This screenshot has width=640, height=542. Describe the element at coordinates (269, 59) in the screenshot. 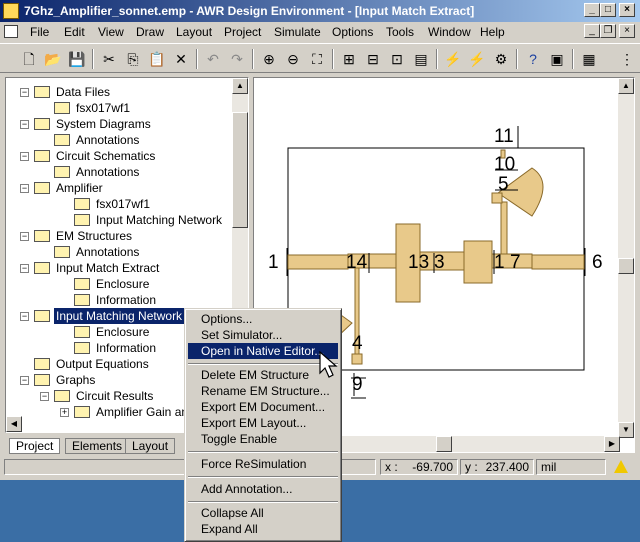

I see `zoom-in-icon: ⊕` at that location.